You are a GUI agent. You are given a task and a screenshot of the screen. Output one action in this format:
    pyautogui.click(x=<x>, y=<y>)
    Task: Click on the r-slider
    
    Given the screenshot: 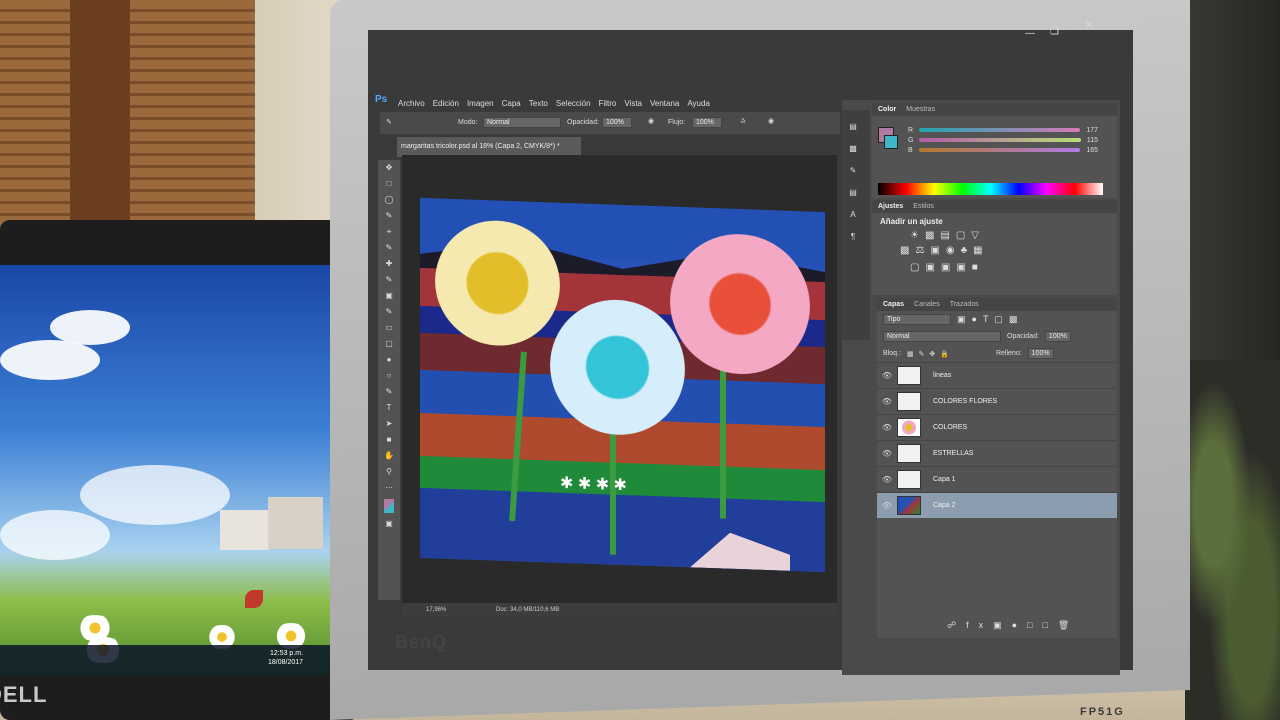 What is the action you would take?
    pyautogui.click(x=1000, y=130)
    